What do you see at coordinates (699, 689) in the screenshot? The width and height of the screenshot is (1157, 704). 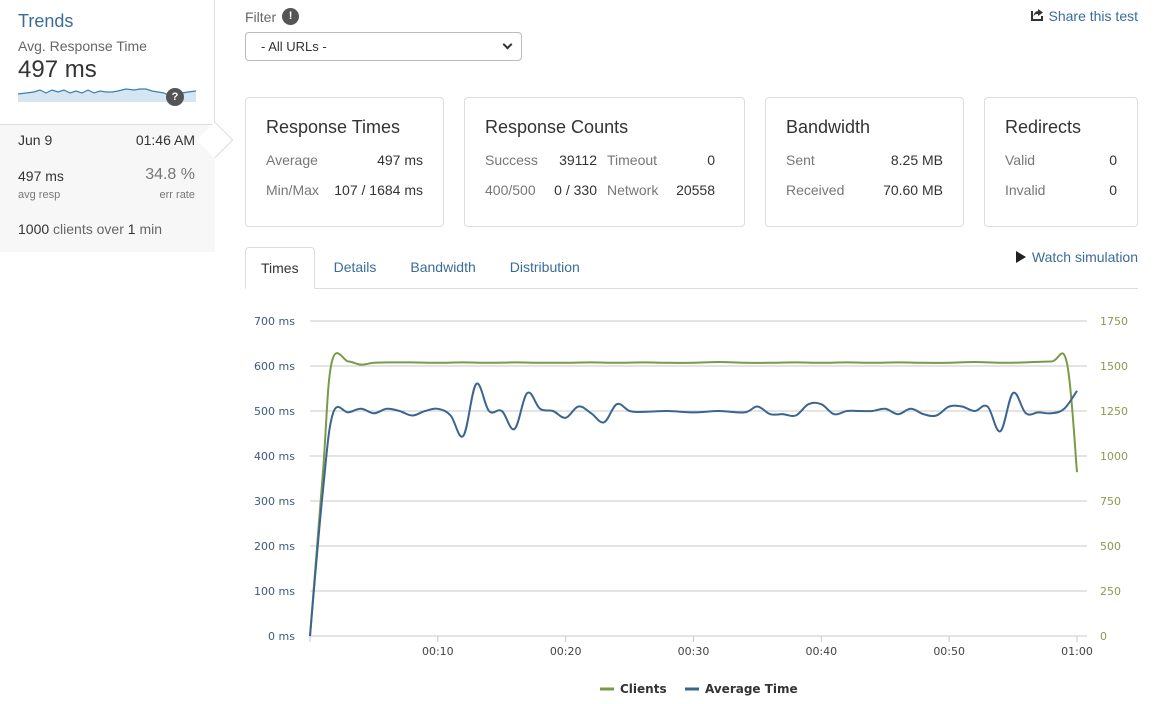 I see `chart-legend: Clients Average Time` at bounding box center [699, 689].